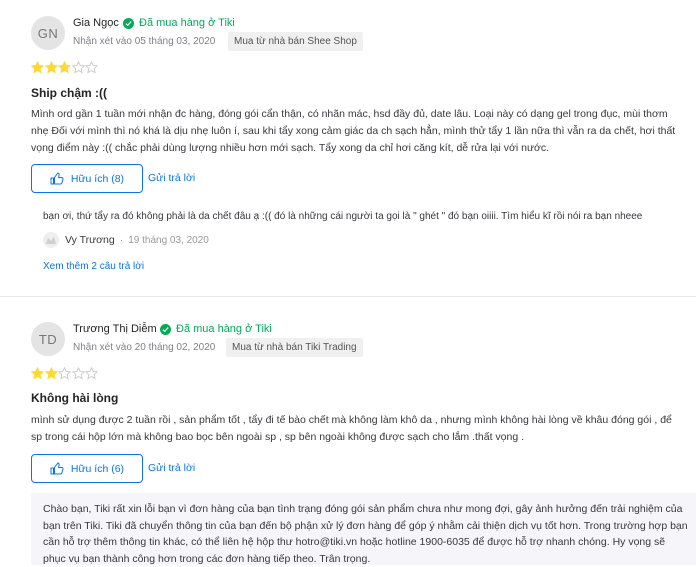 This screenshot has width=696, height=567. I want to click on helpful-button: Hữu ích (6), so click(87, 468).